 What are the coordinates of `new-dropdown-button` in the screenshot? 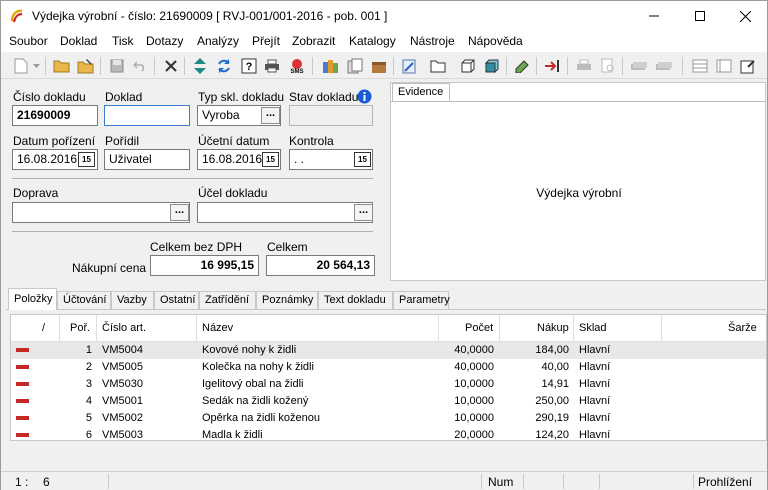 It's located at (36, 66).